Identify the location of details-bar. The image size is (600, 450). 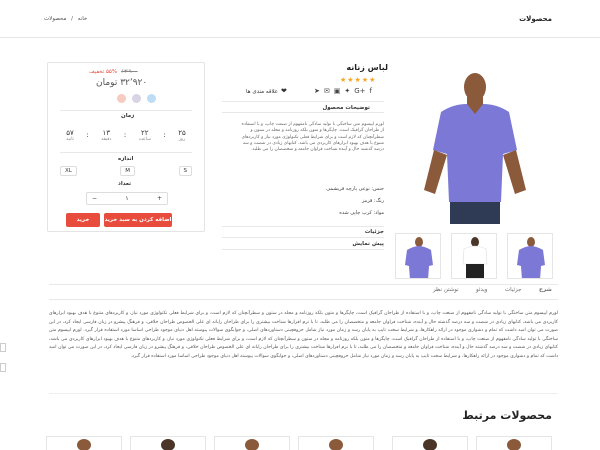
(303, 232).